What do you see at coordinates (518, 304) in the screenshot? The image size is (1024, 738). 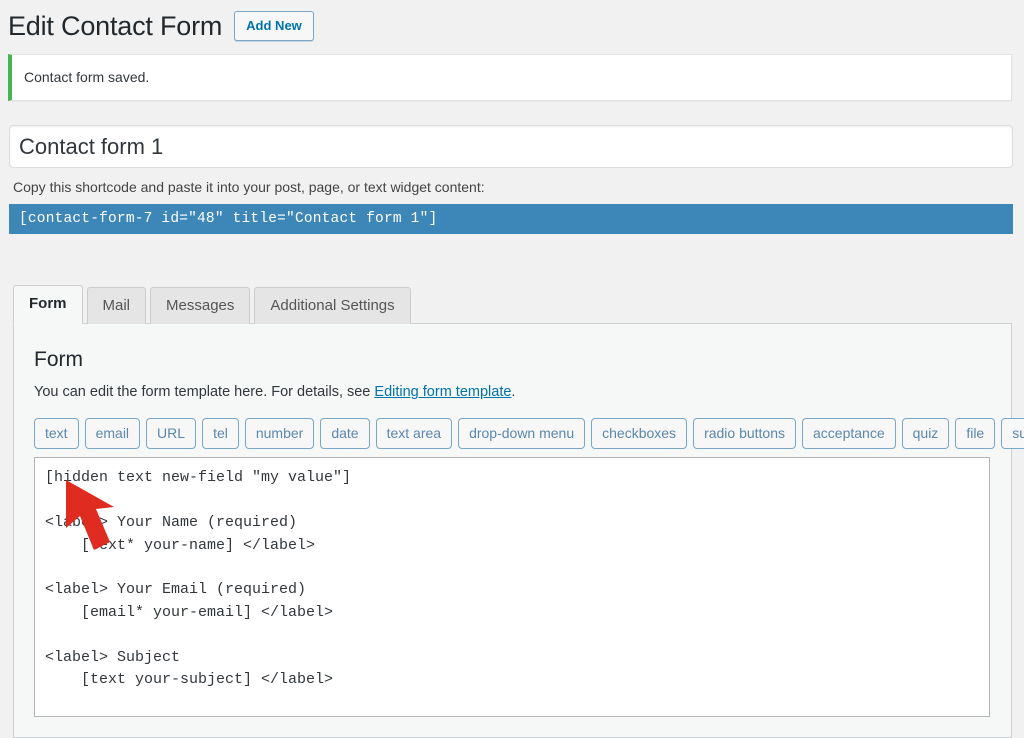 I see `tab-bar: Form Mail Messages Additional Settings` at bounding box center [518, 304].